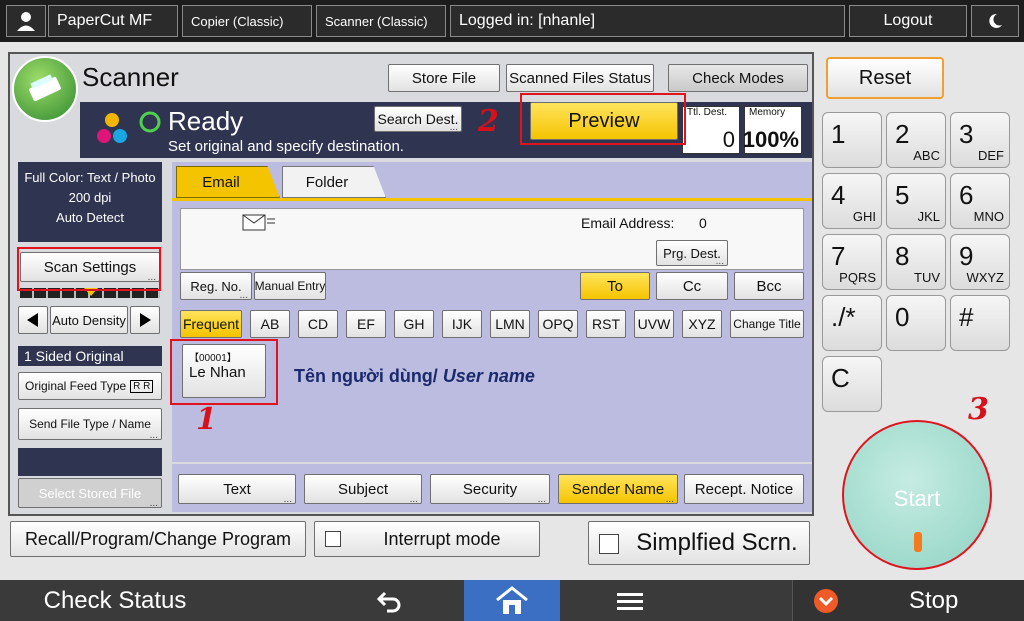 The image size is (1024, 621). Describe the element at coordinates (334, 182) in the screenshot. I see `tab-folder: Folder` at that location.